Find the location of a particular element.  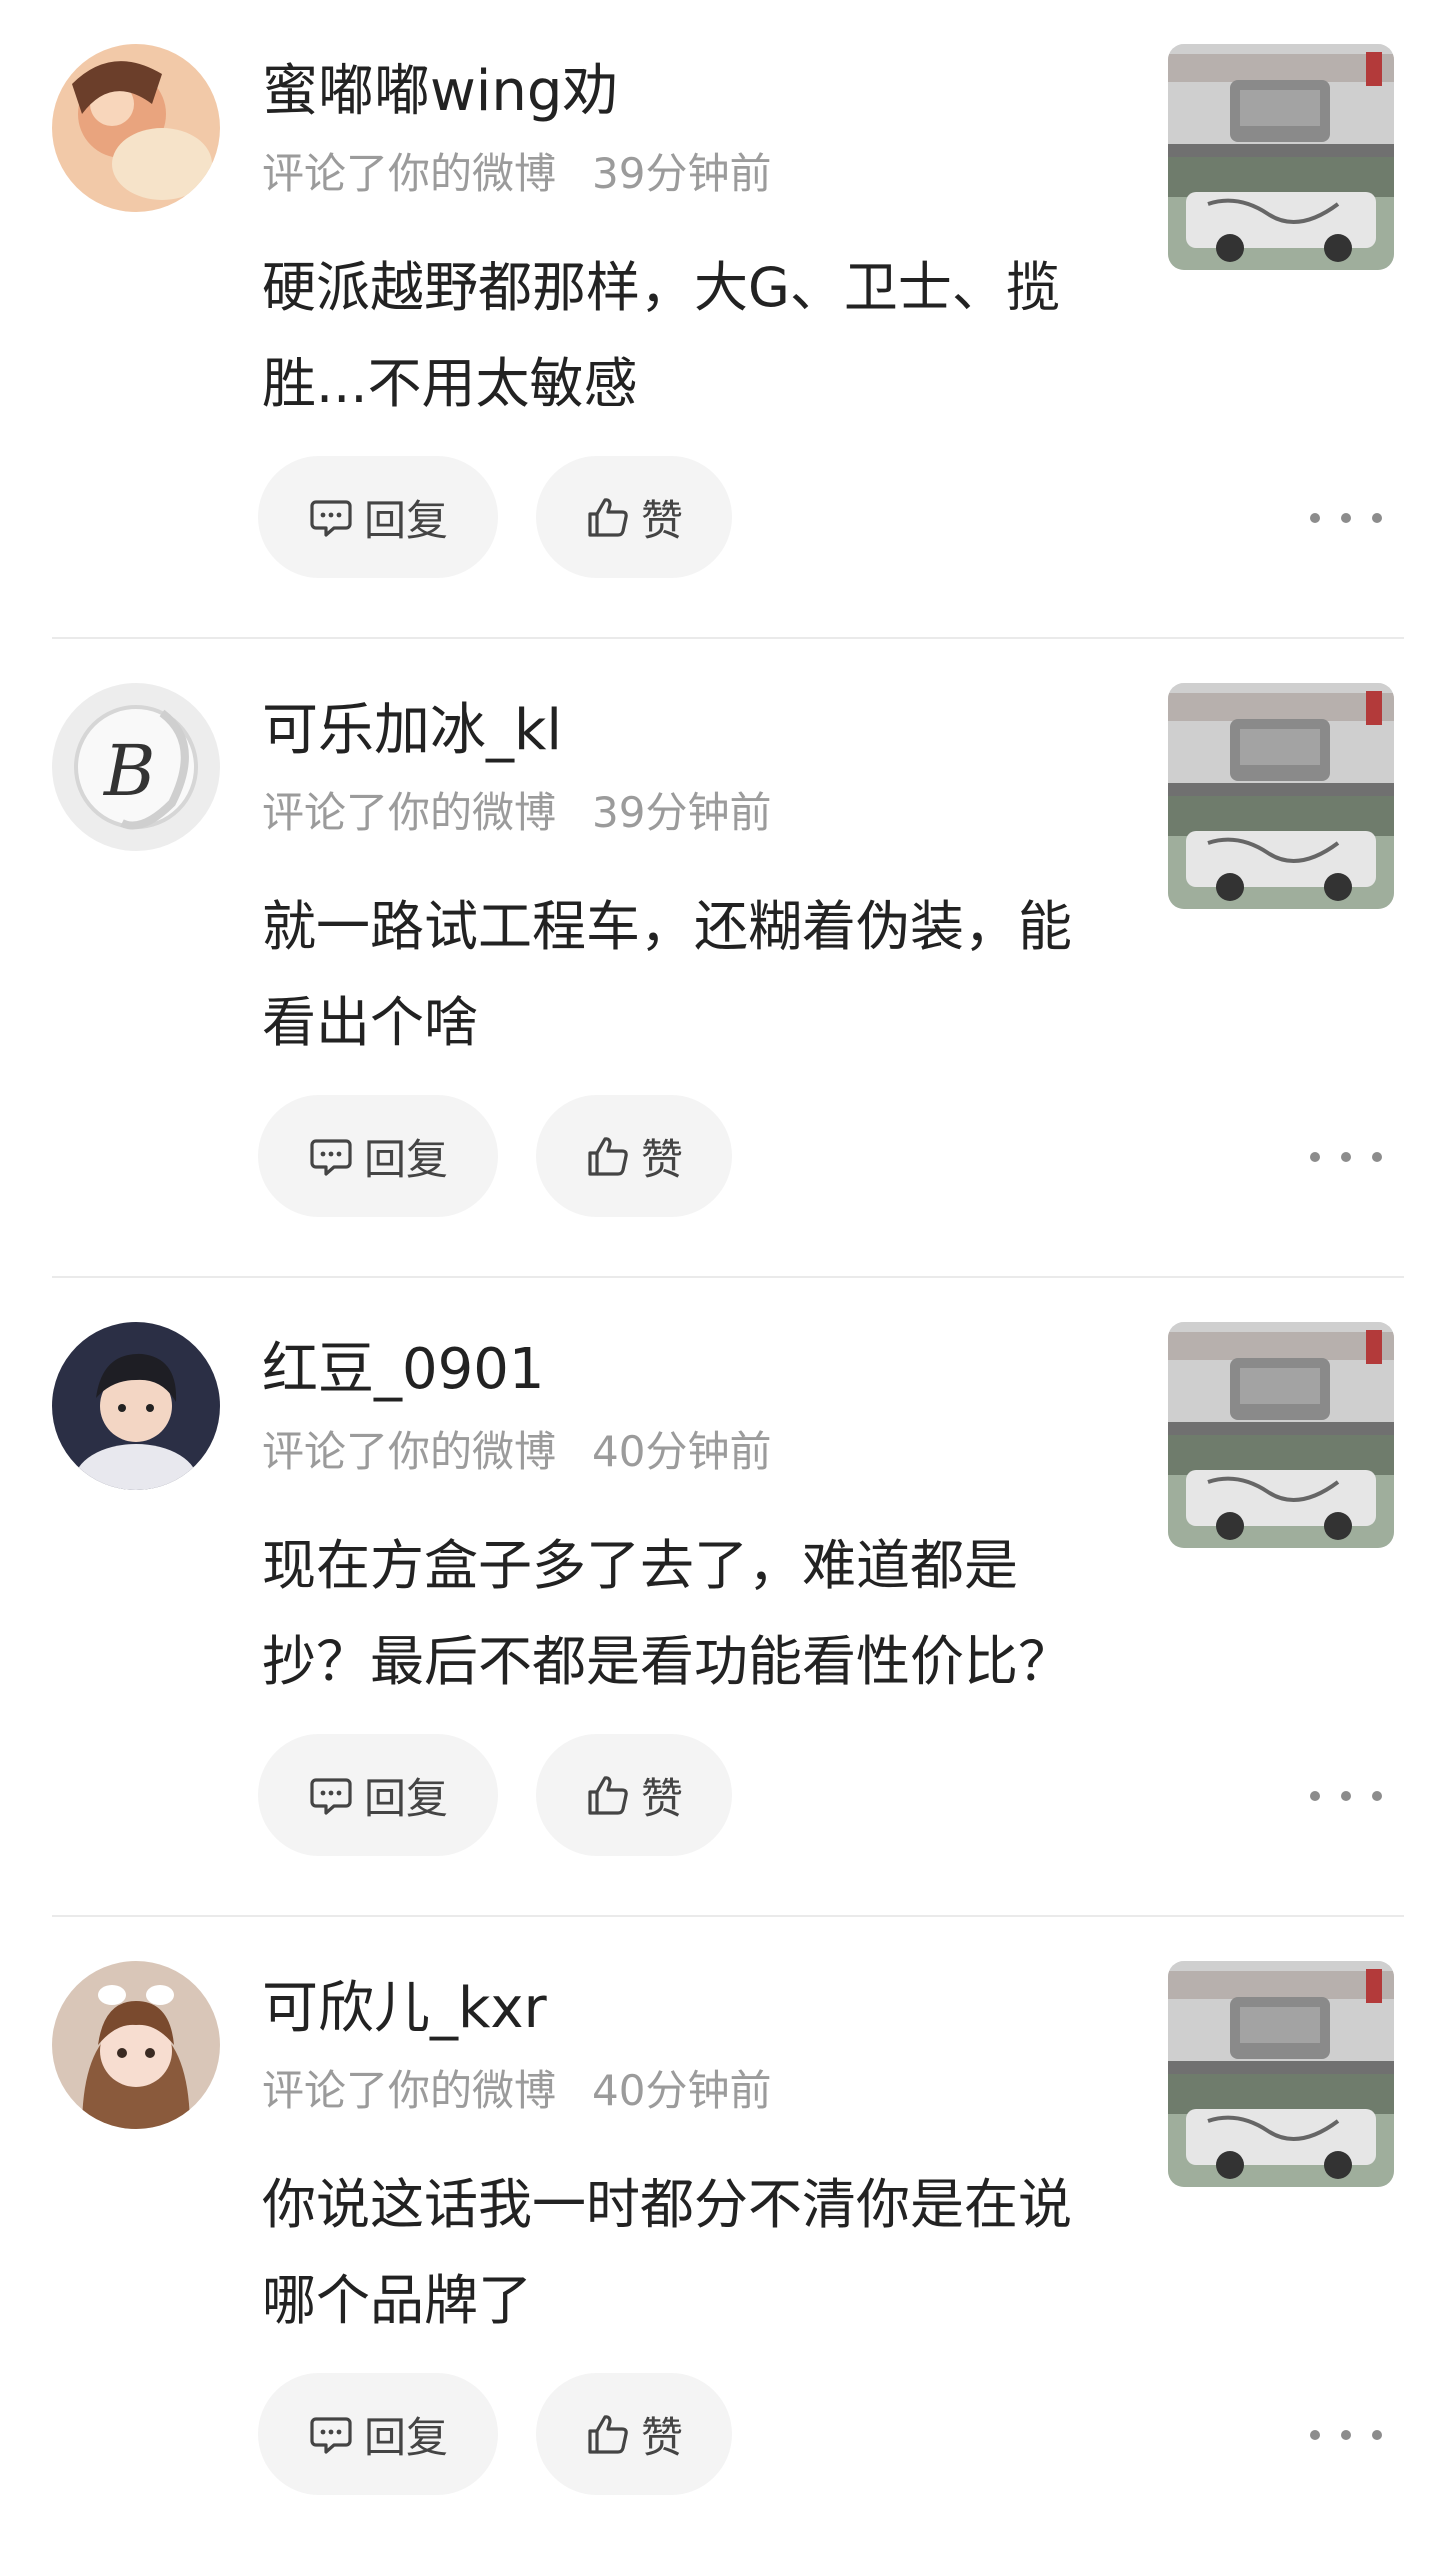

avatar-image: B is located at coordinates (136, 767).